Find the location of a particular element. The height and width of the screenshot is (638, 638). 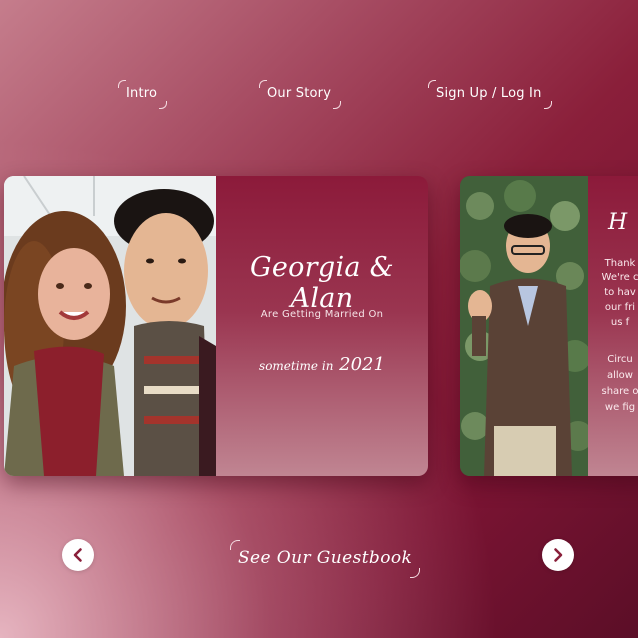

chevron-left-icon is located at coordinates (77, 555).